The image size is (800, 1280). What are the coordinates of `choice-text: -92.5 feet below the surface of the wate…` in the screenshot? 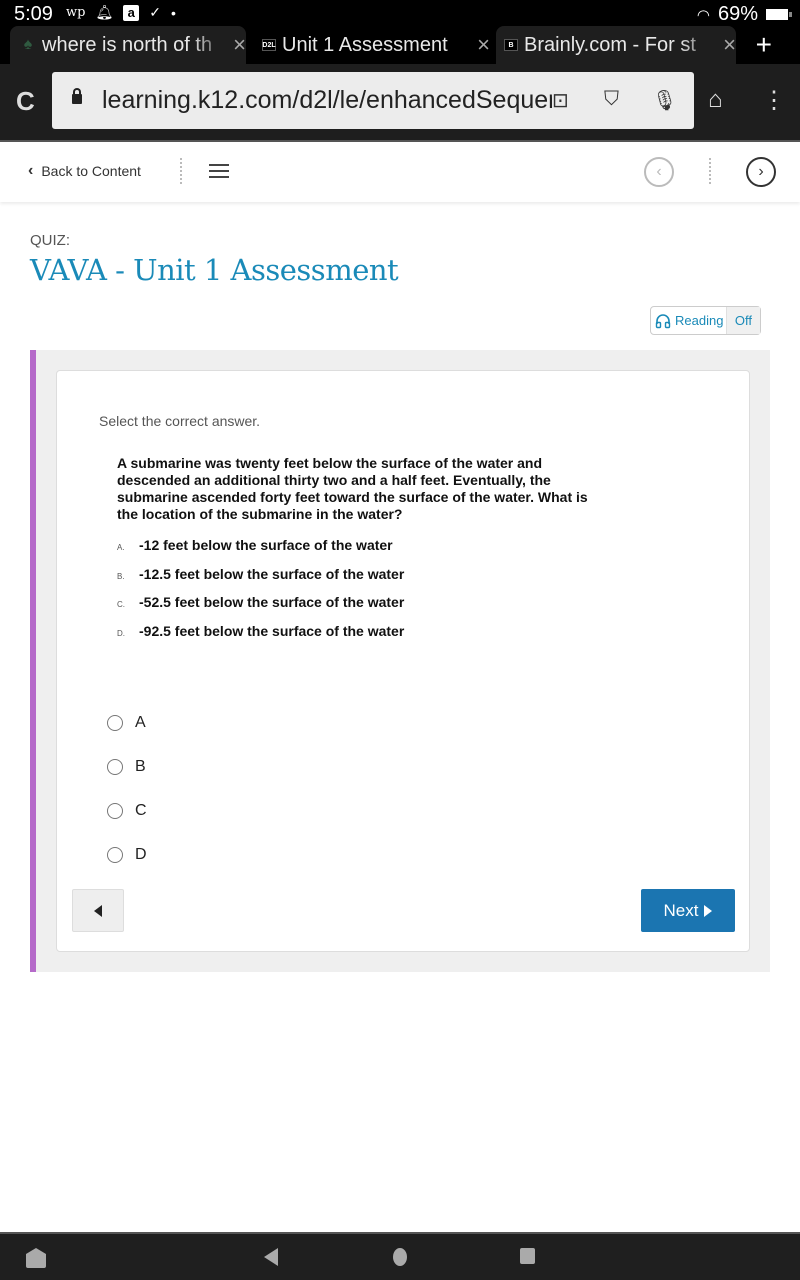 It's located at (272, 630).